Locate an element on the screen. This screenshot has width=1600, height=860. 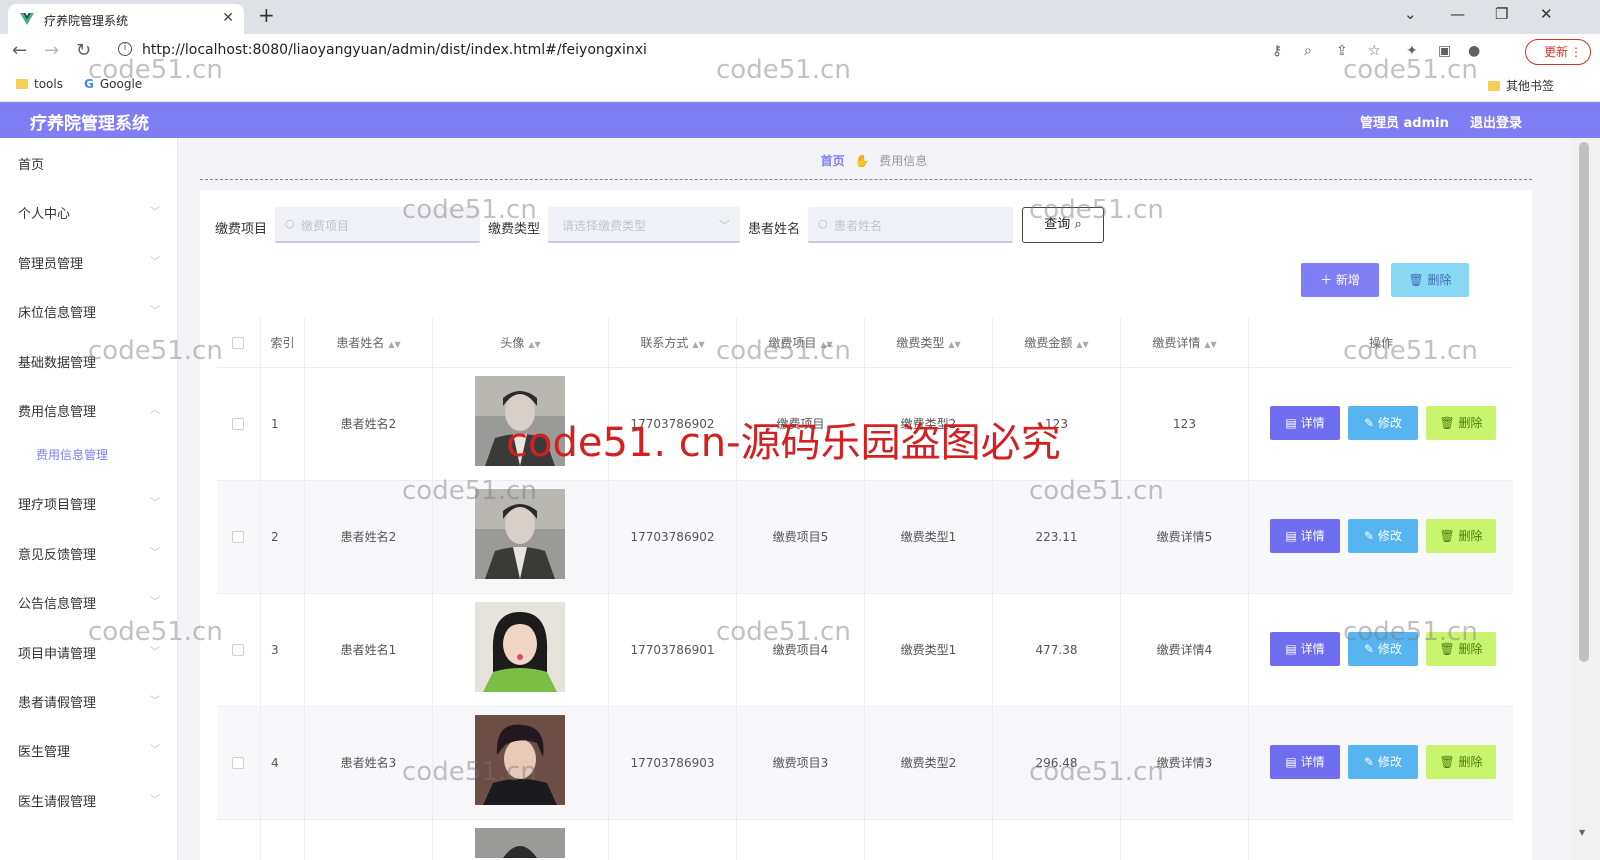
profile-icon: ● is located at coordinates (1474, 51).